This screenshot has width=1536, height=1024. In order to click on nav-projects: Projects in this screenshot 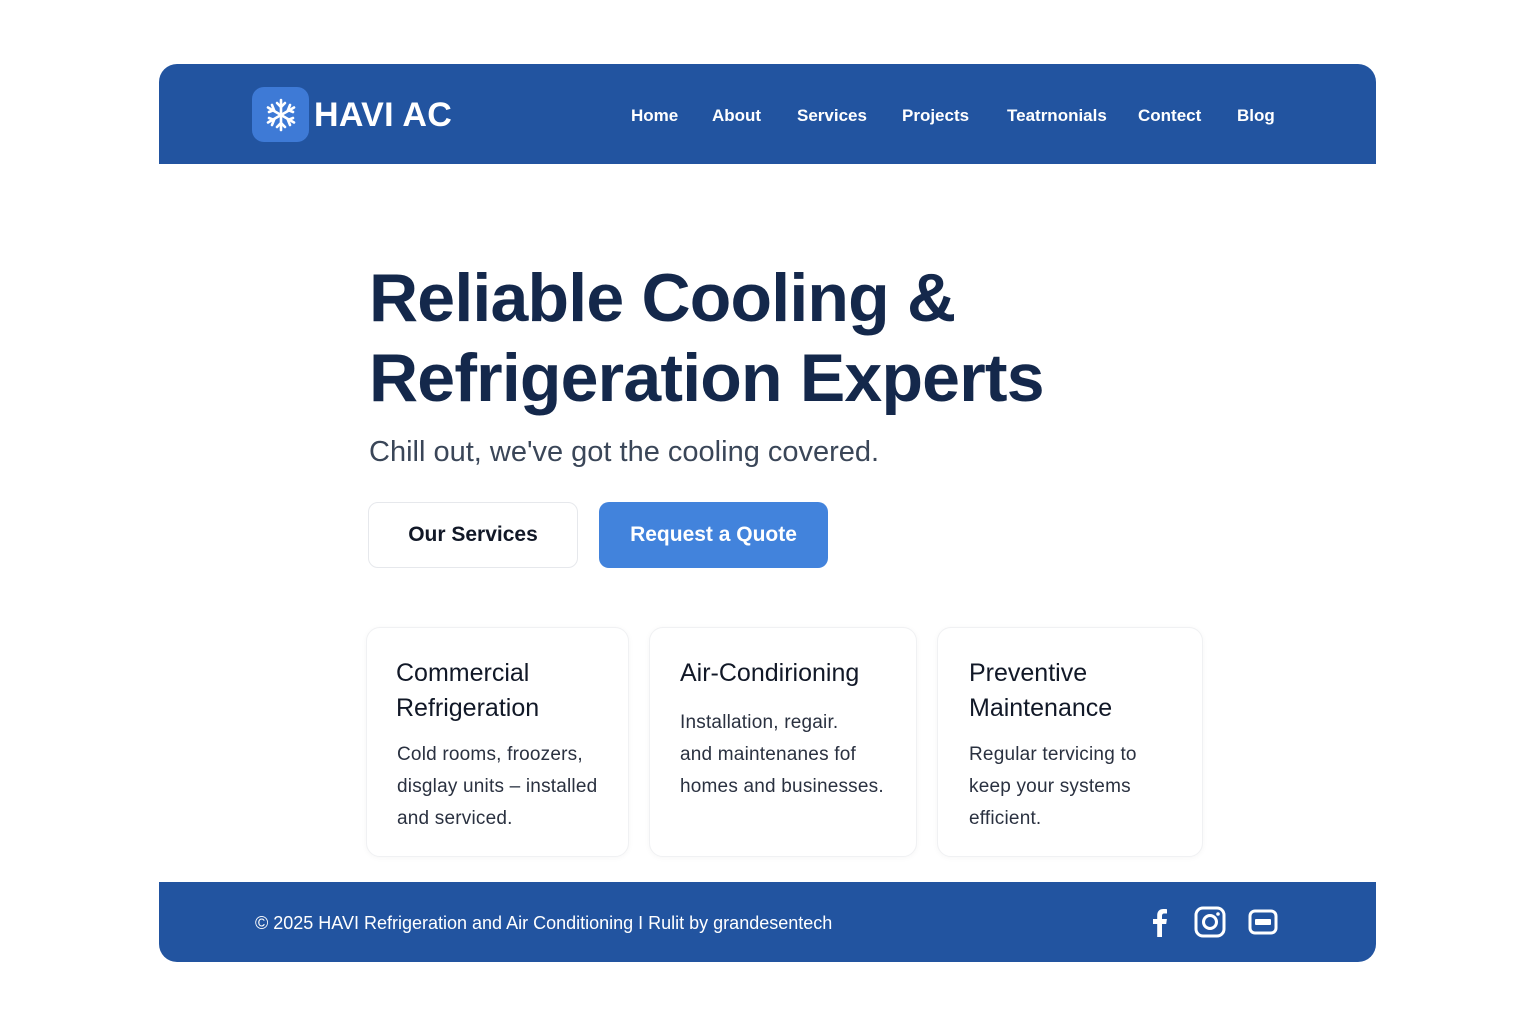, I will do `click(935, 116)`.